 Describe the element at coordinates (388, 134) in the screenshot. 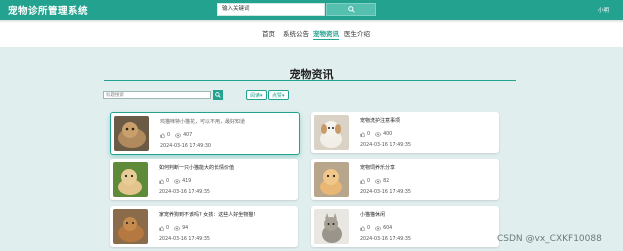

I see `view-count: 400` at that location.